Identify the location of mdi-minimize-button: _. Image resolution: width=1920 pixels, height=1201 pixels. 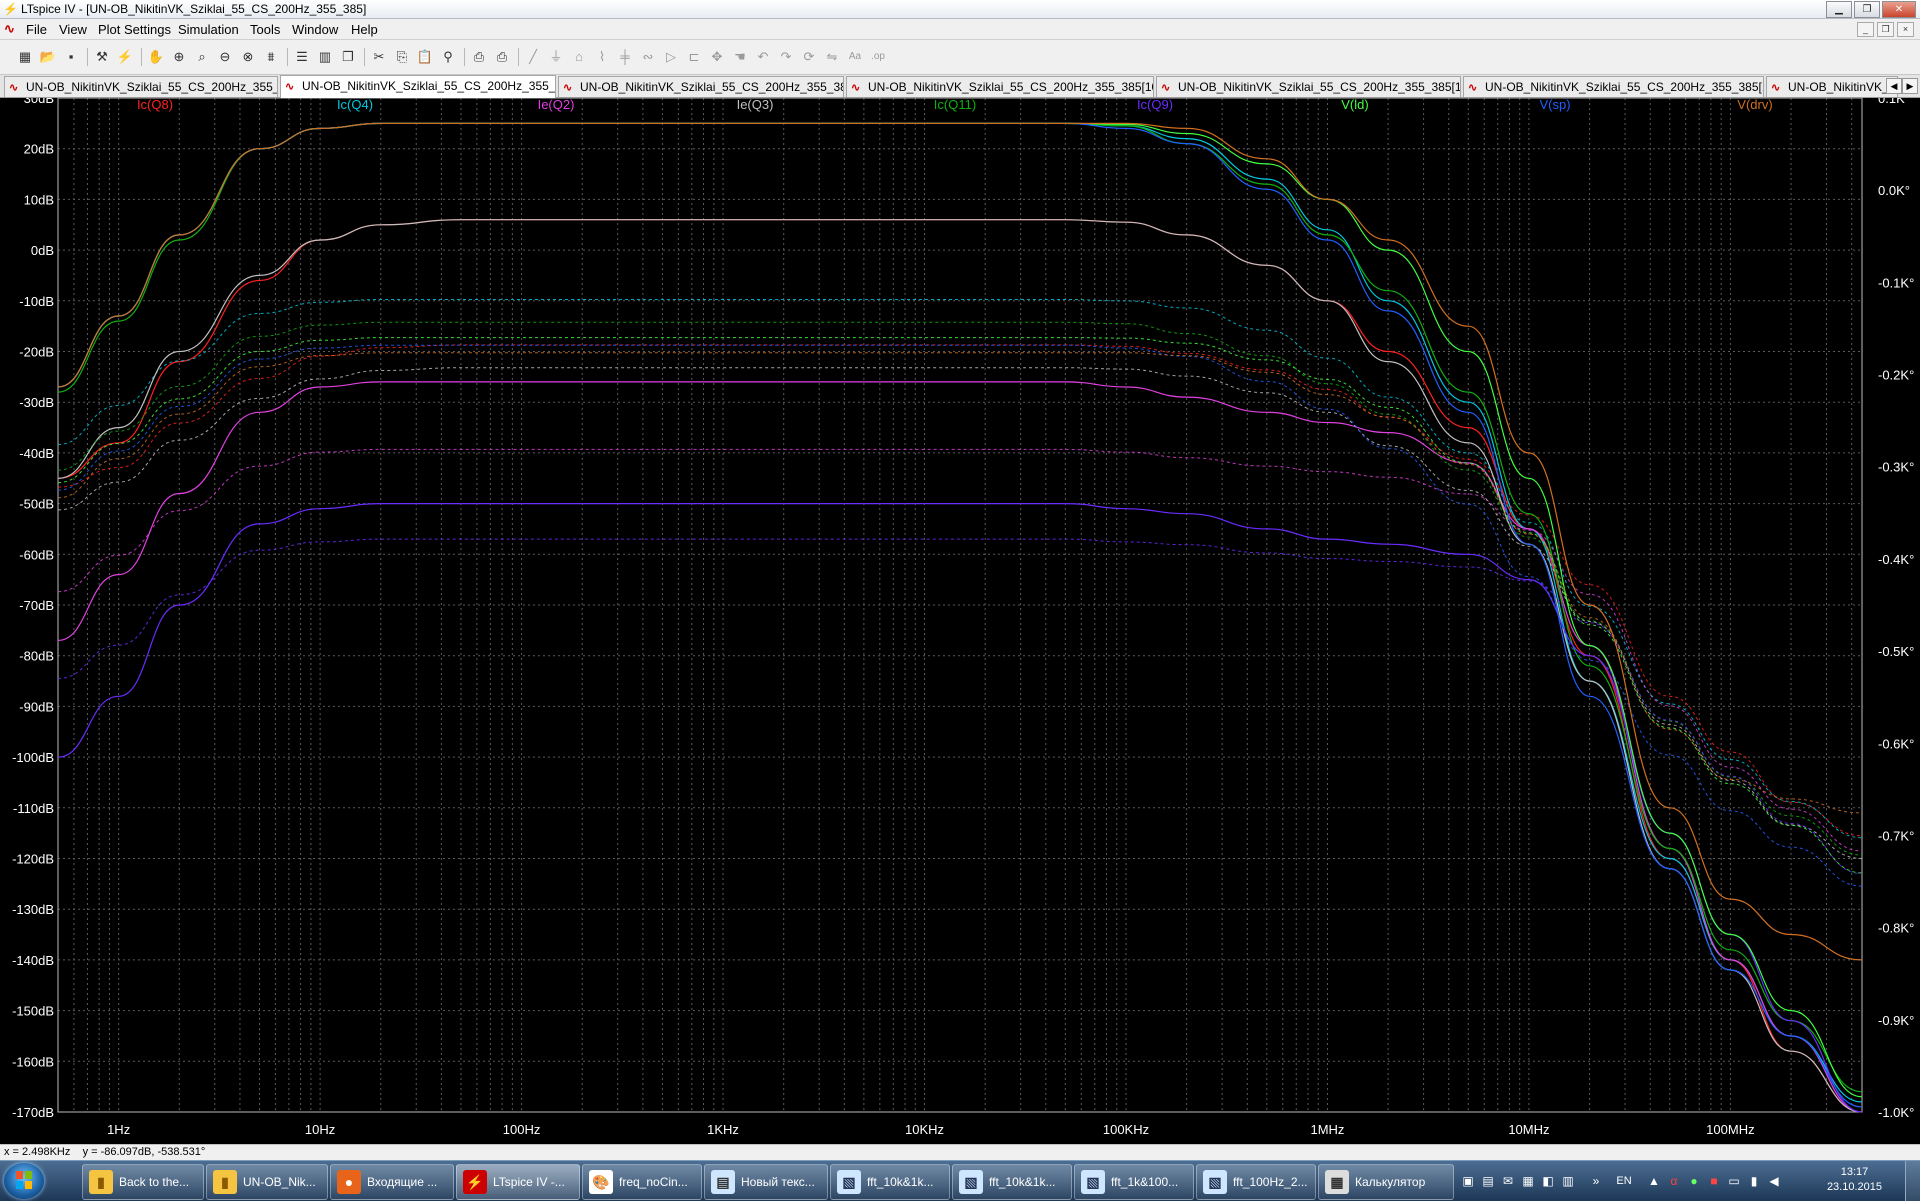
(1865, 29).